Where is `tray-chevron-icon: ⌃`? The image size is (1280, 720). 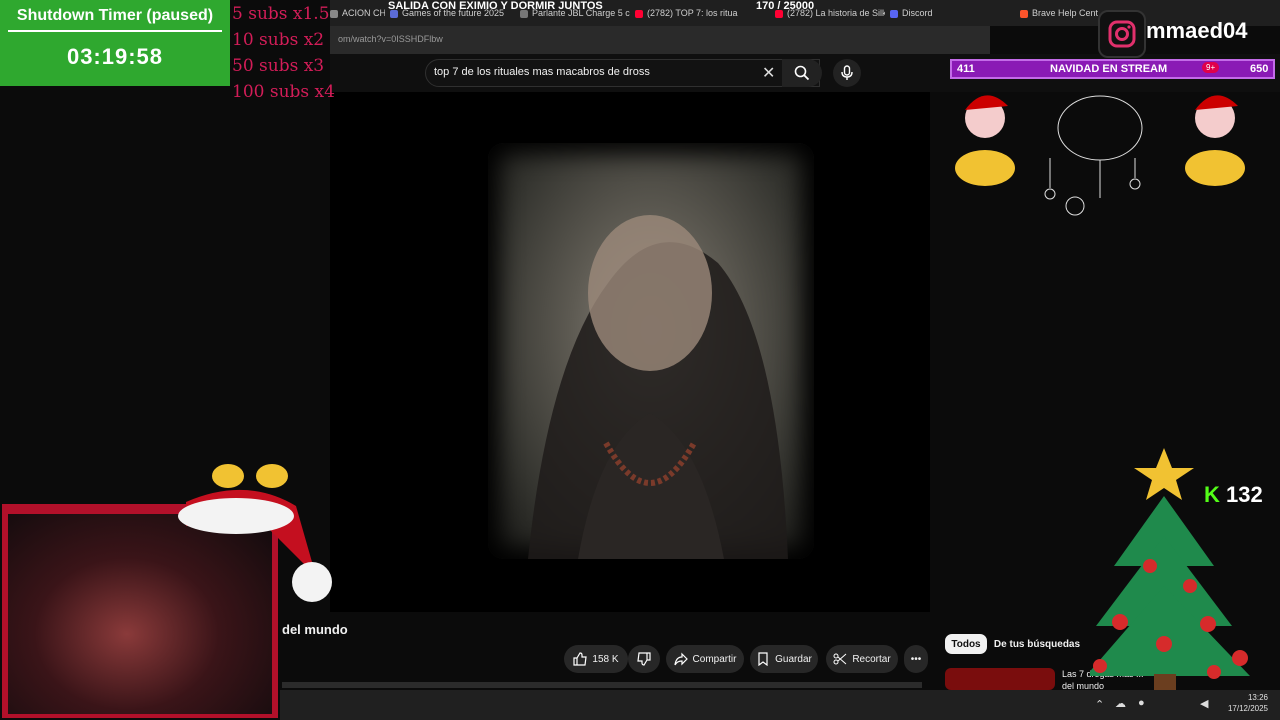 tray-chevron-icon: ⌃ is located at coordinates (1099, 704).